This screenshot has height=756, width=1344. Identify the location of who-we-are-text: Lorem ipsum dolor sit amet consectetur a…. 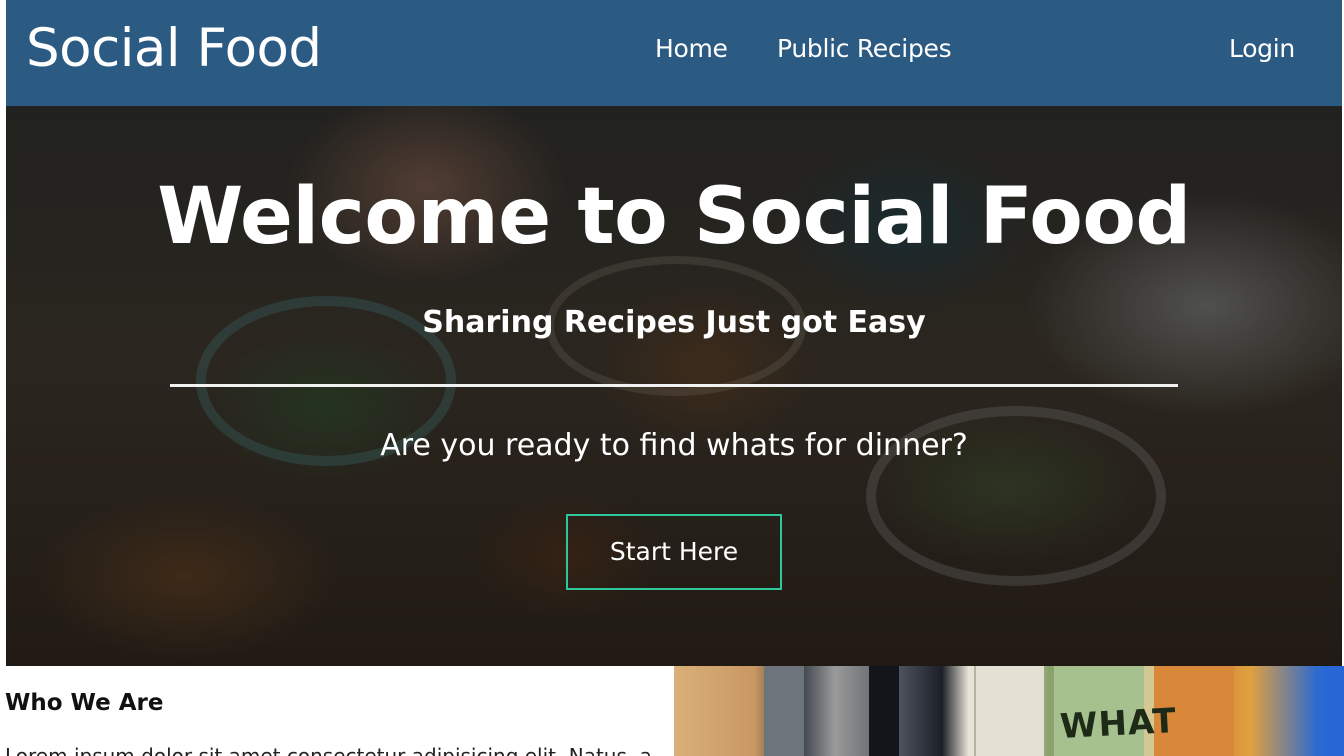
(328, 750).